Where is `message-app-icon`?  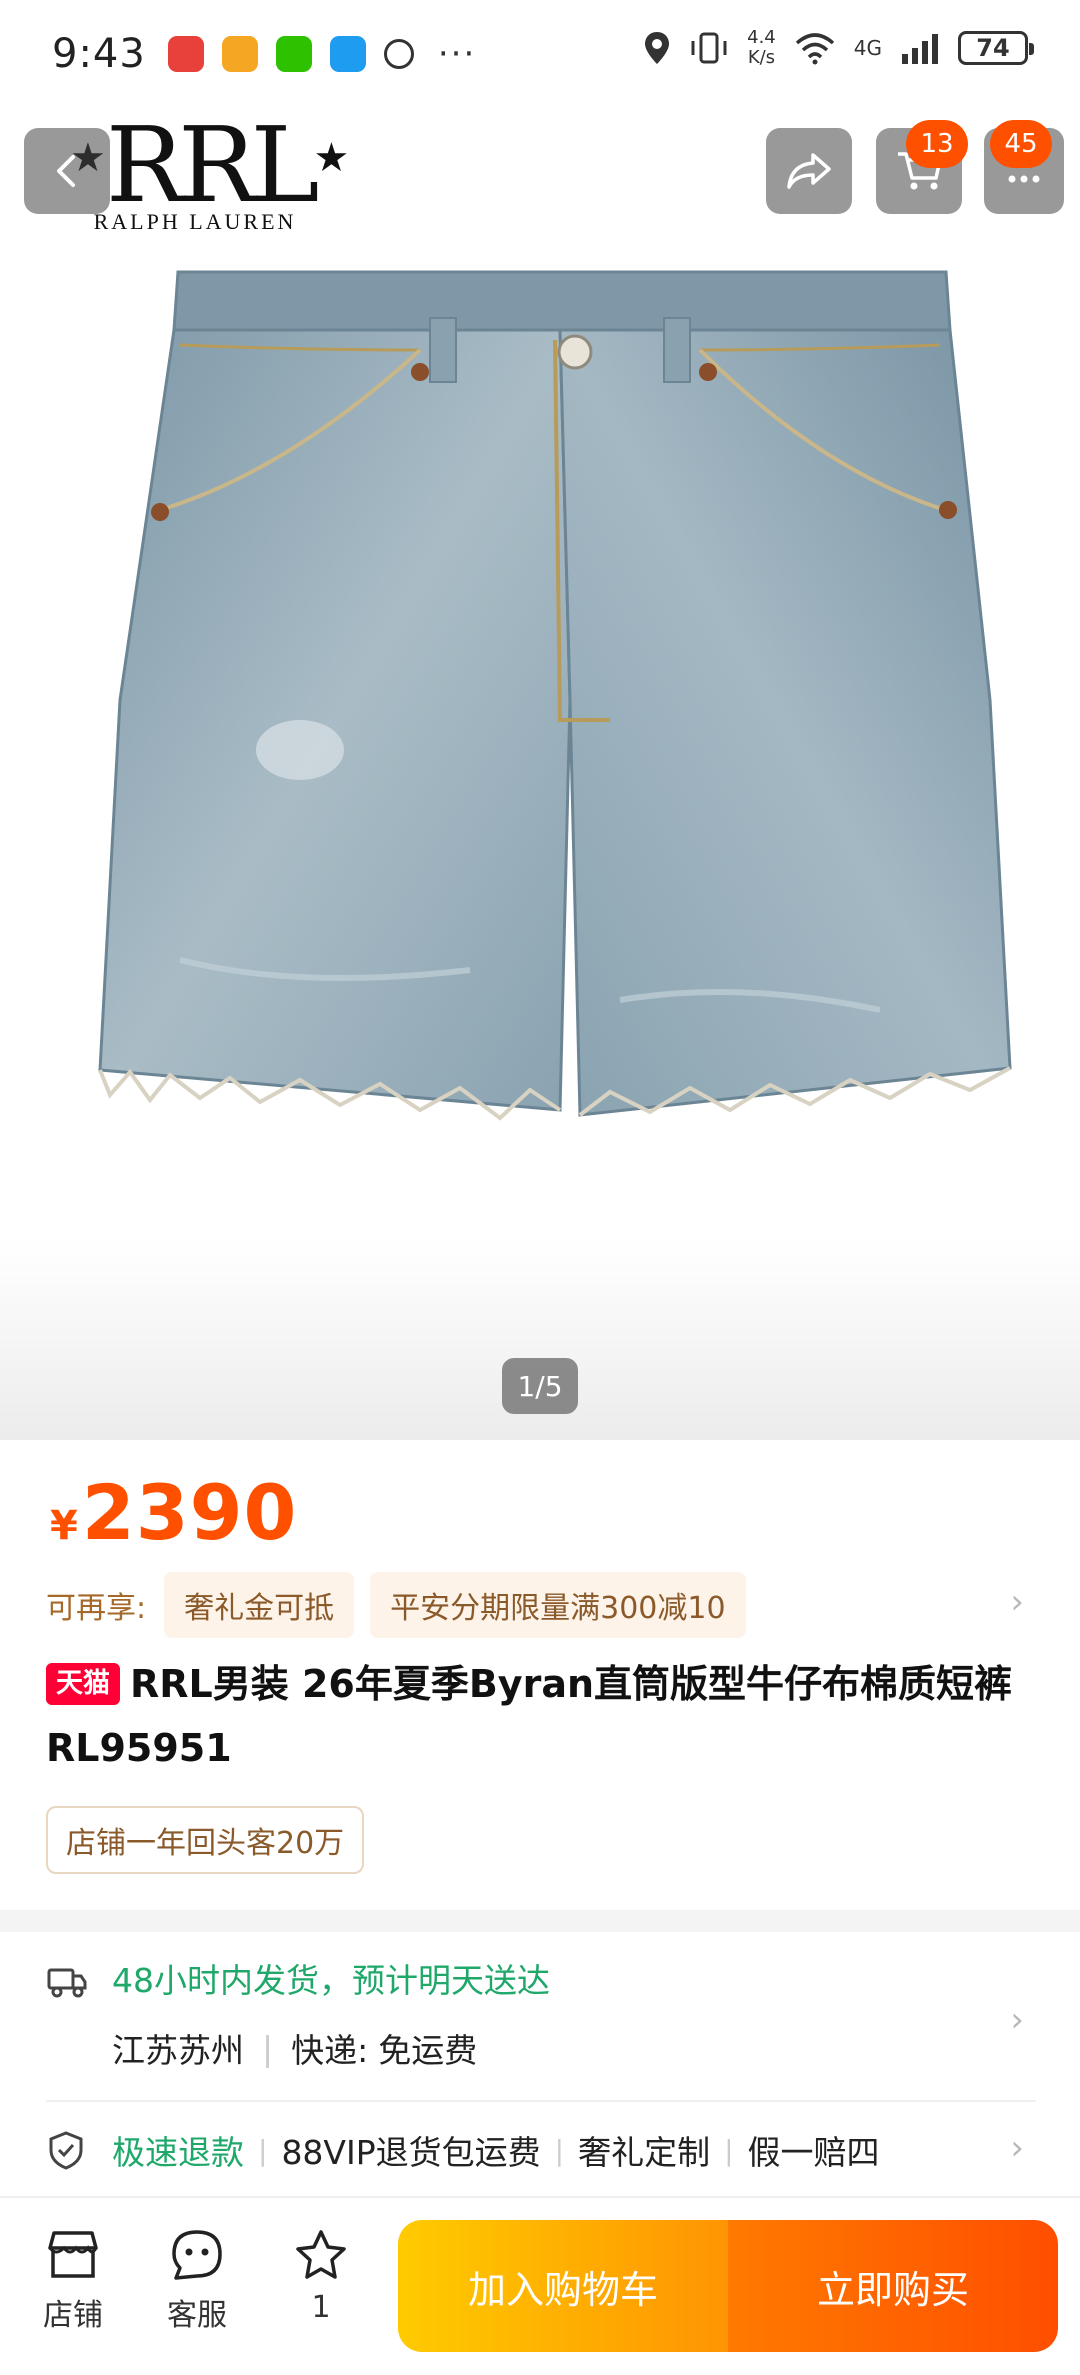
message-app-icon is located at coordinates (347, 54).